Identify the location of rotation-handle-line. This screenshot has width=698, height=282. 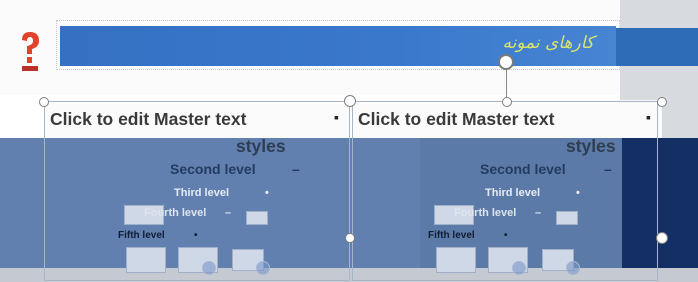
(506, 85).